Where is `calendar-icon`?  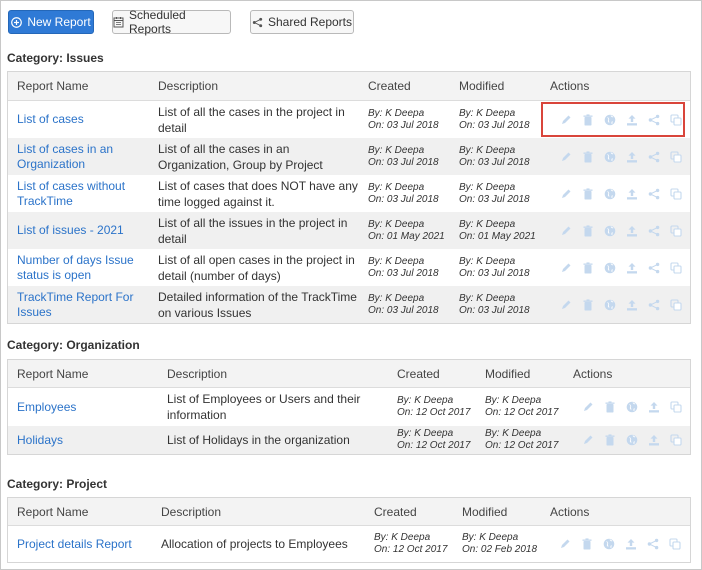 calendar-icon is located at coordinates (118, 22).